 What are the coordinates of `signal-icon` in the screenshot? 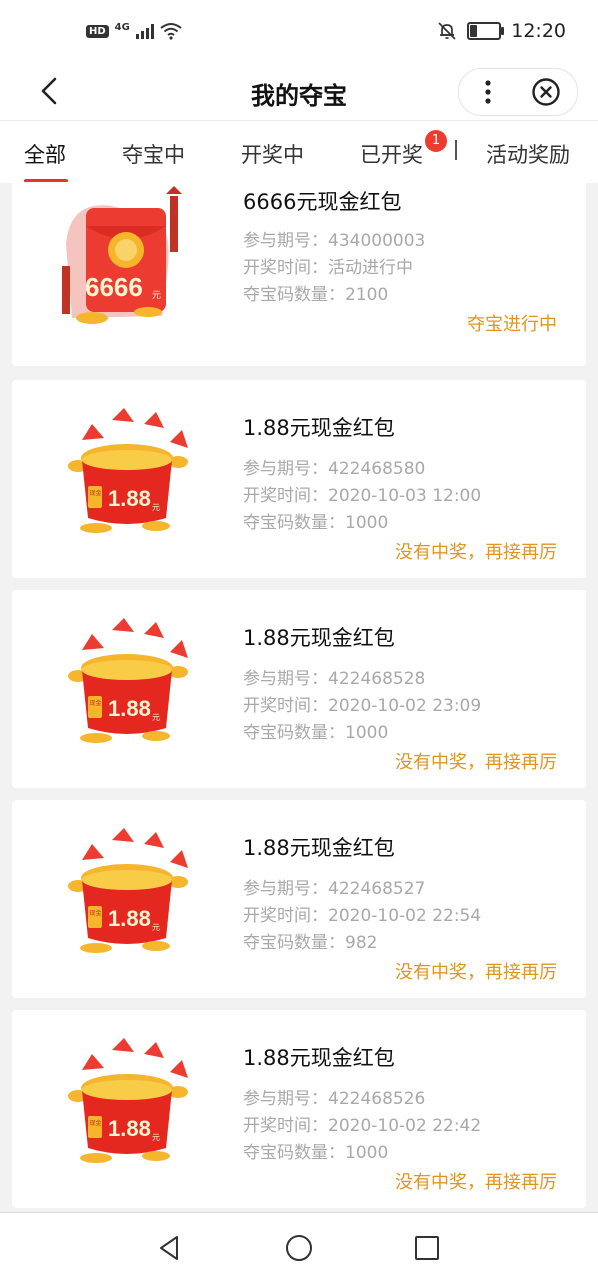 It's located at (144, 31).